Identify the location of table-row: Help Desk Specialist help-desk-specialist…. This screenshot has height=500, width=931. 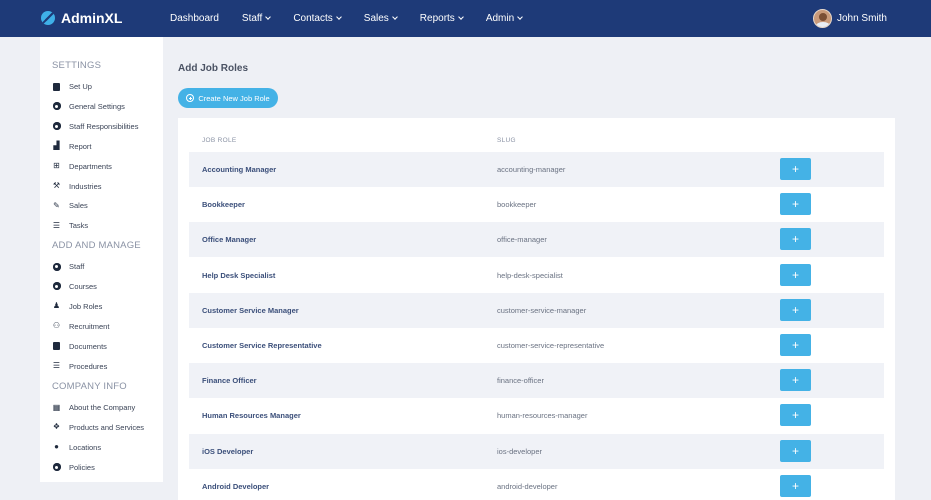
(536, 275).